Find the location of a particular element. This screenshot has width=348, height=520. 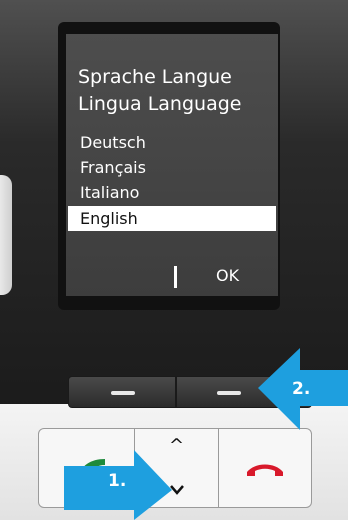

menu-title: Sprache Langue Lingua Language is located at coordinates (159, 91).